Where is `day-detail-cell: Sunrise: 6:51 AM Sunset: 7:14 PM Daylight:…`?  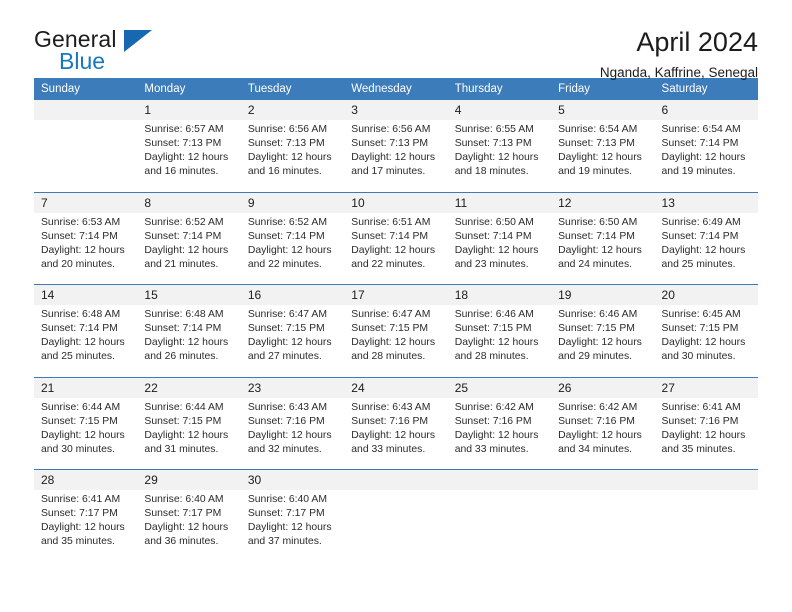
day-detail-cell: Sunrise: 6:51 AM Sunset: 7:14 PM Daylight:… is located at coordinates (396, 248).